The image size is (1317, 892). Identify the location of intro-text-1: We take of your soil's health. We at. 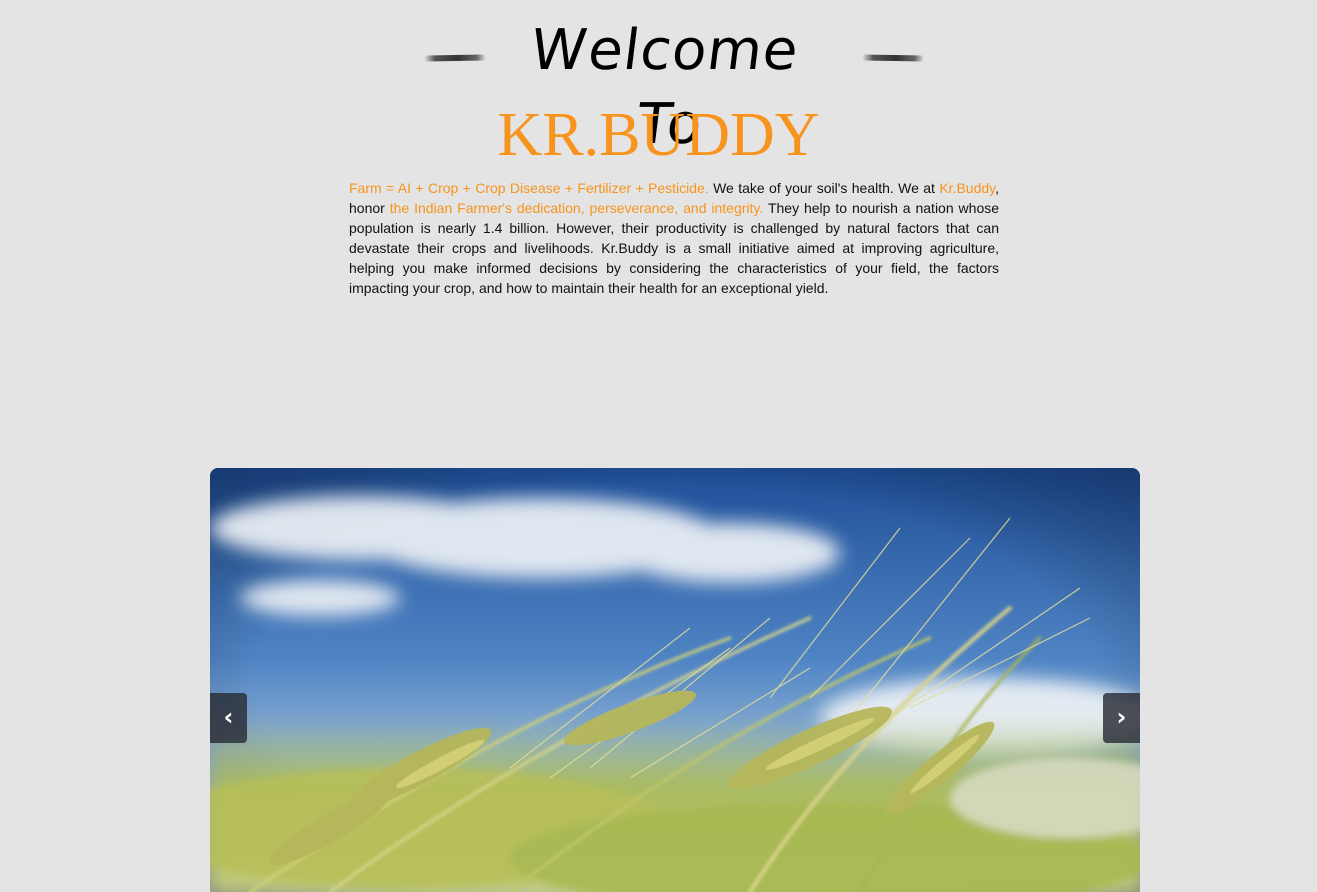
(824, 188).